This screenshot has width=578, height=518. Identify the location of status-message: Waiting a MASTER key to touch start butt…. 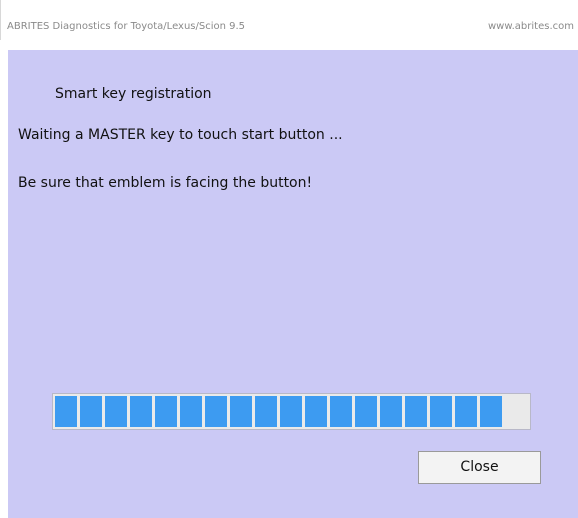
(180, 135).